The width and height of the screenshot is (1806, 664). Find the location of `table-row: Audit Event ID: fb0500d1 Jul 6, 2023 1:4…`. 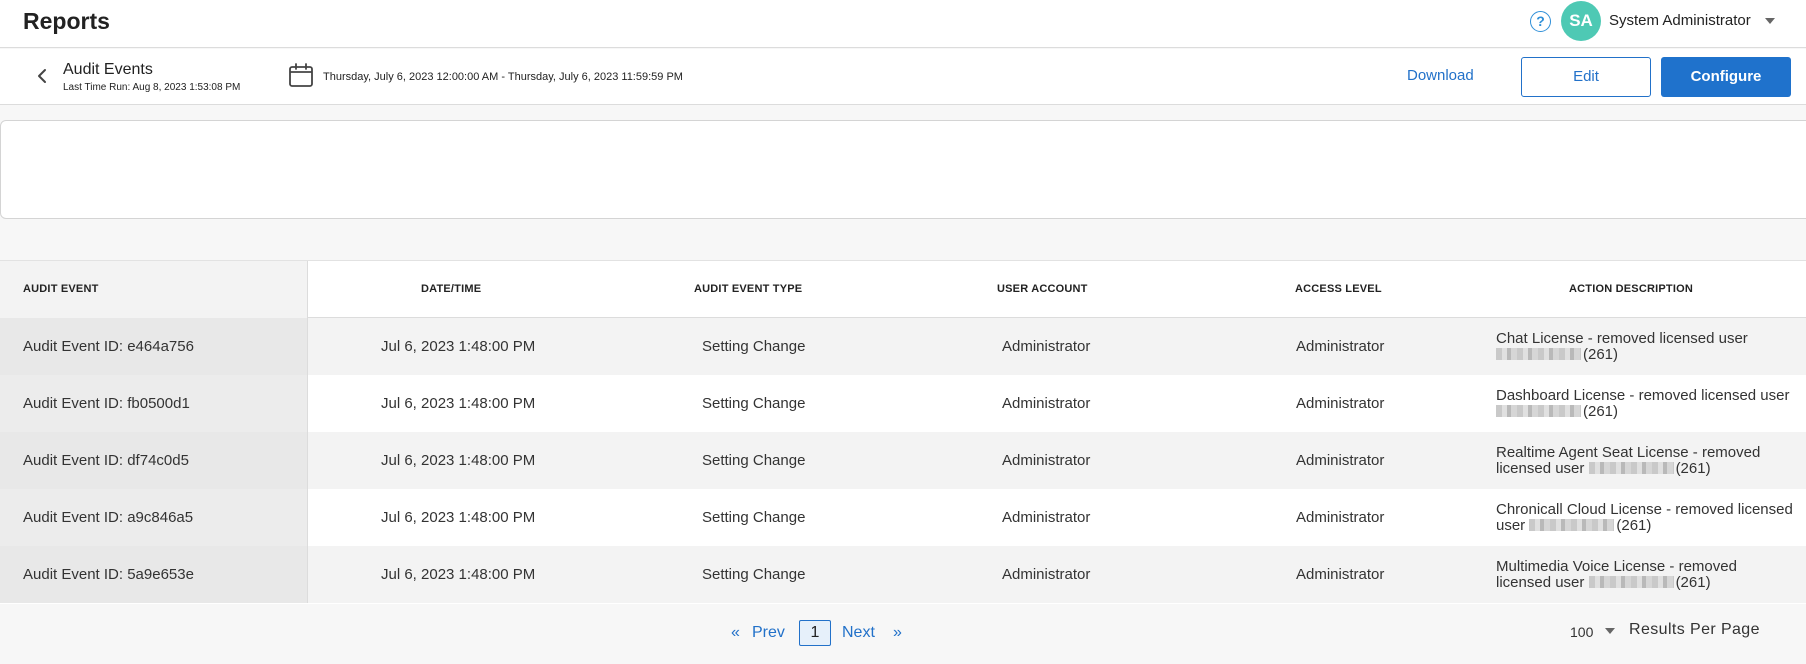

table-row: Audit Event ID: fb0500d1 Jul 6, 2023 1:4… is located at coordinates (903, 403).